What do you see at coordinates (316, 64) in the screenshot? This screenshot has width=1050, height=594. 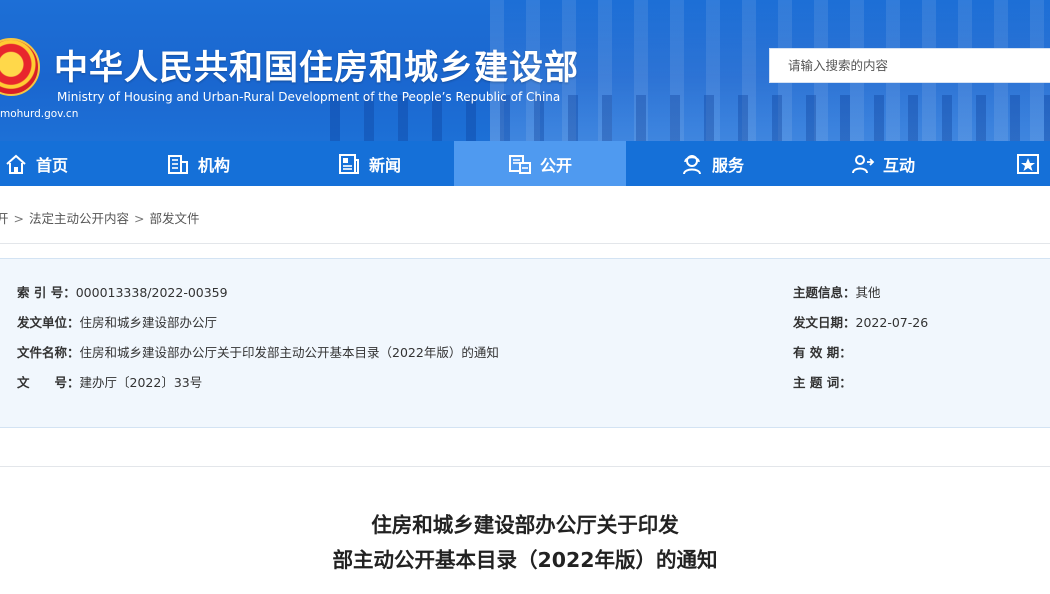 I see `site-title: 中华人民共和国住房和城乡建设部` at bounding box center [316, 64].